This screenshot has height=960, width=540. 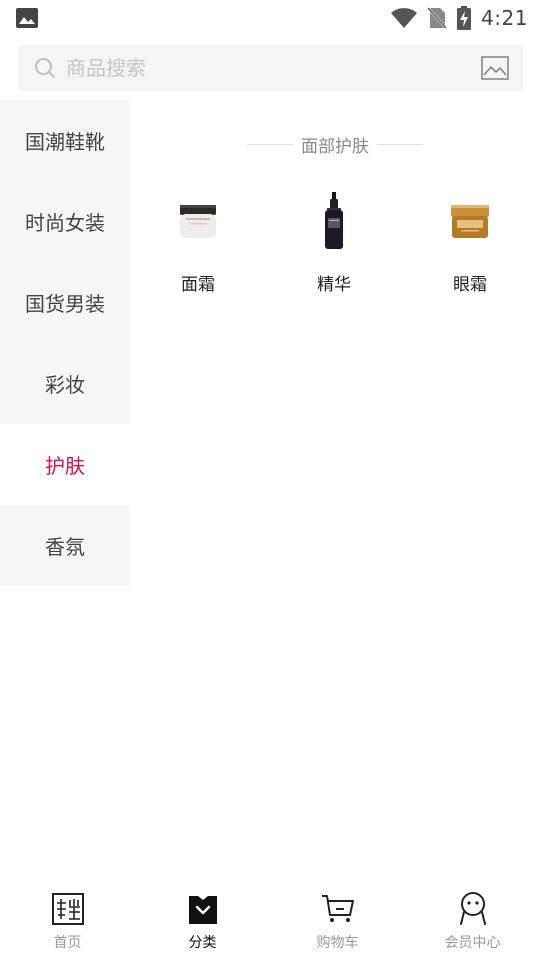 What do you see at coordinates (27, 18) in the screenshot?
I see `gallery-icon` at bounding box center [27, 18].